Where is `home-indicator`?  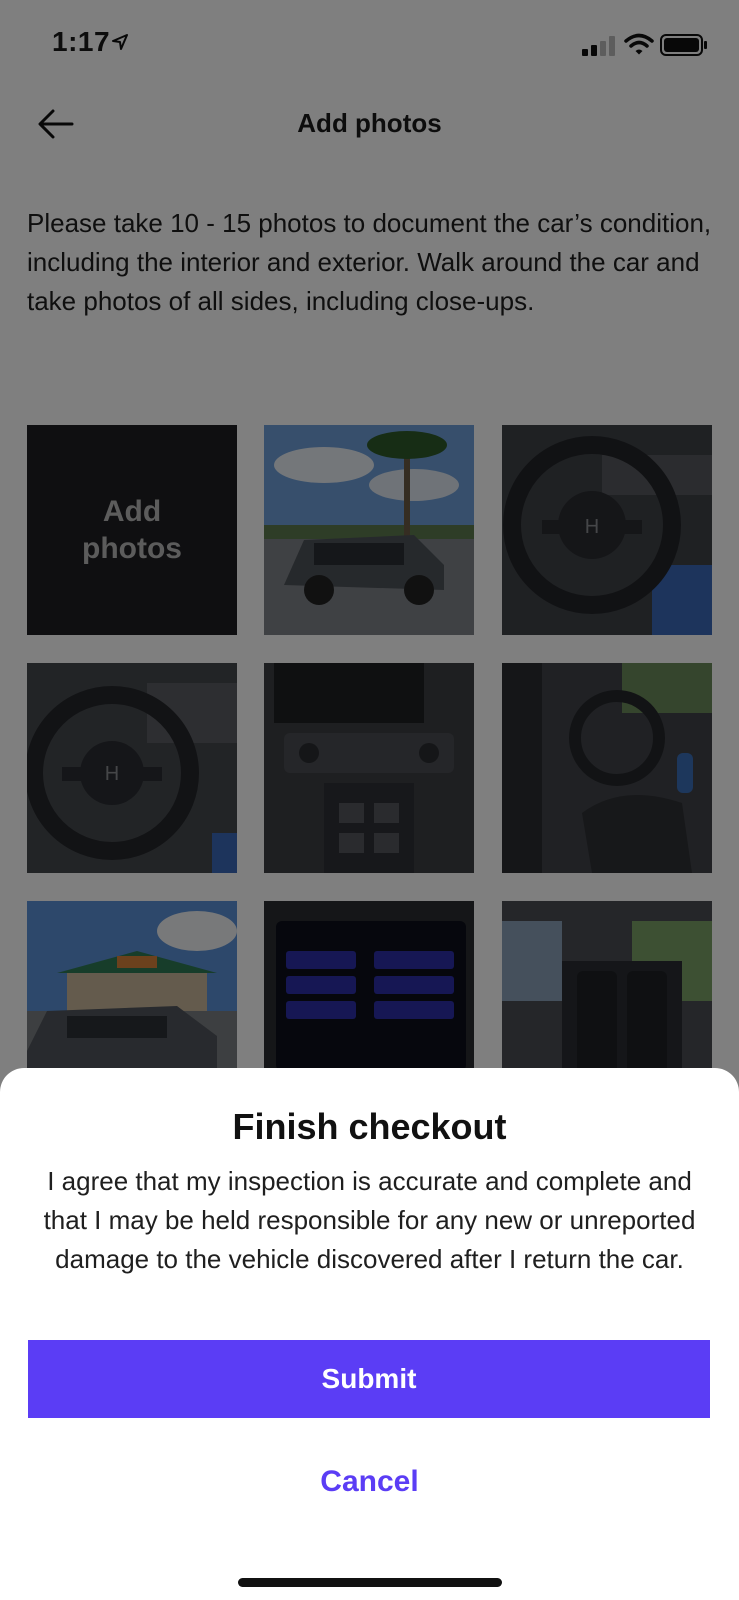
home-indicator is located at coordinates (370, 1582).